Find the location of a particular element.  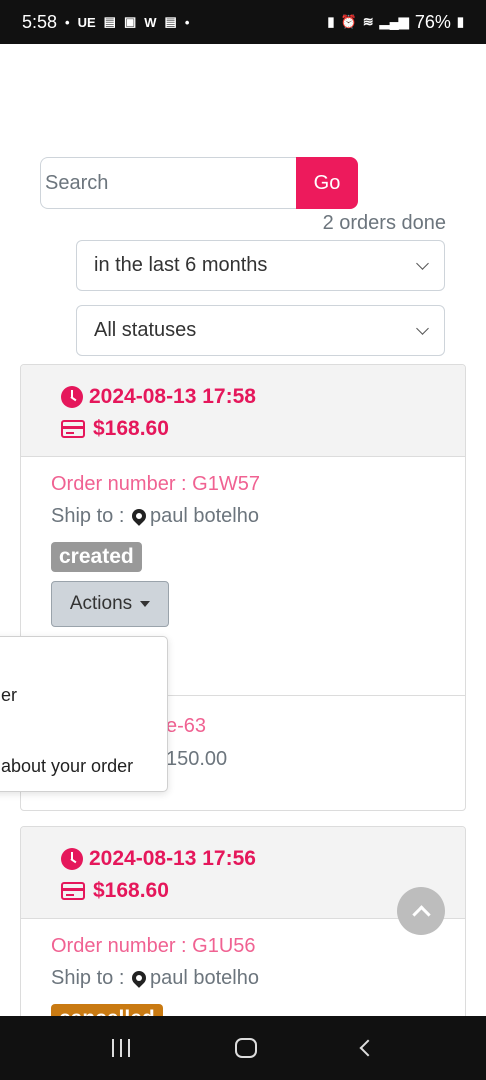

battery-icon: ▮ is located at coordinates (460, 21).